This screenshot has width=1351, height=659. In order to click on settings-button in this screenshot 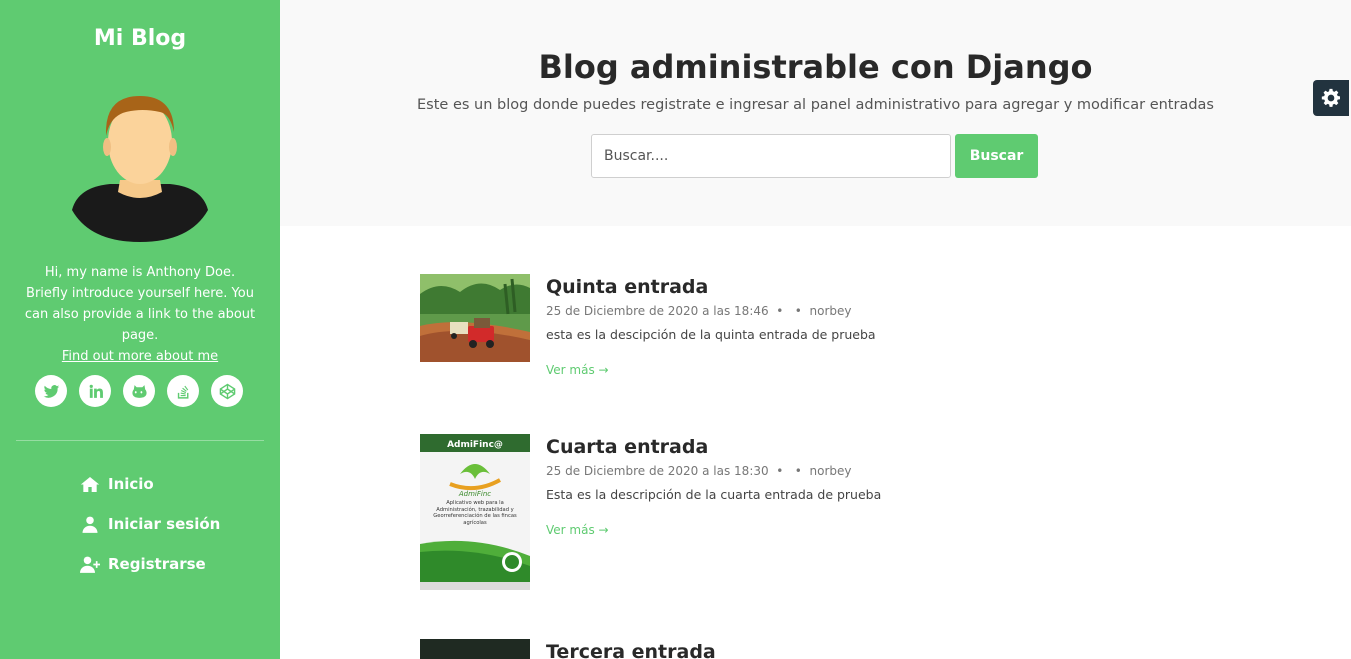, I will do `click(1331, 98)`.